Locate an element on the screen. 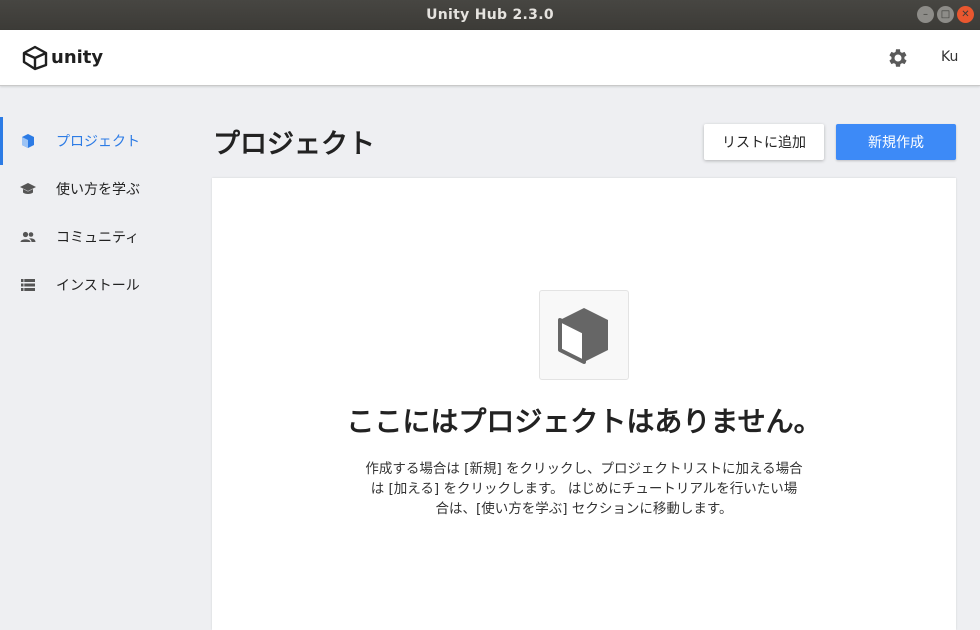  unity-logo: unity is located at coordinates (62, 58).